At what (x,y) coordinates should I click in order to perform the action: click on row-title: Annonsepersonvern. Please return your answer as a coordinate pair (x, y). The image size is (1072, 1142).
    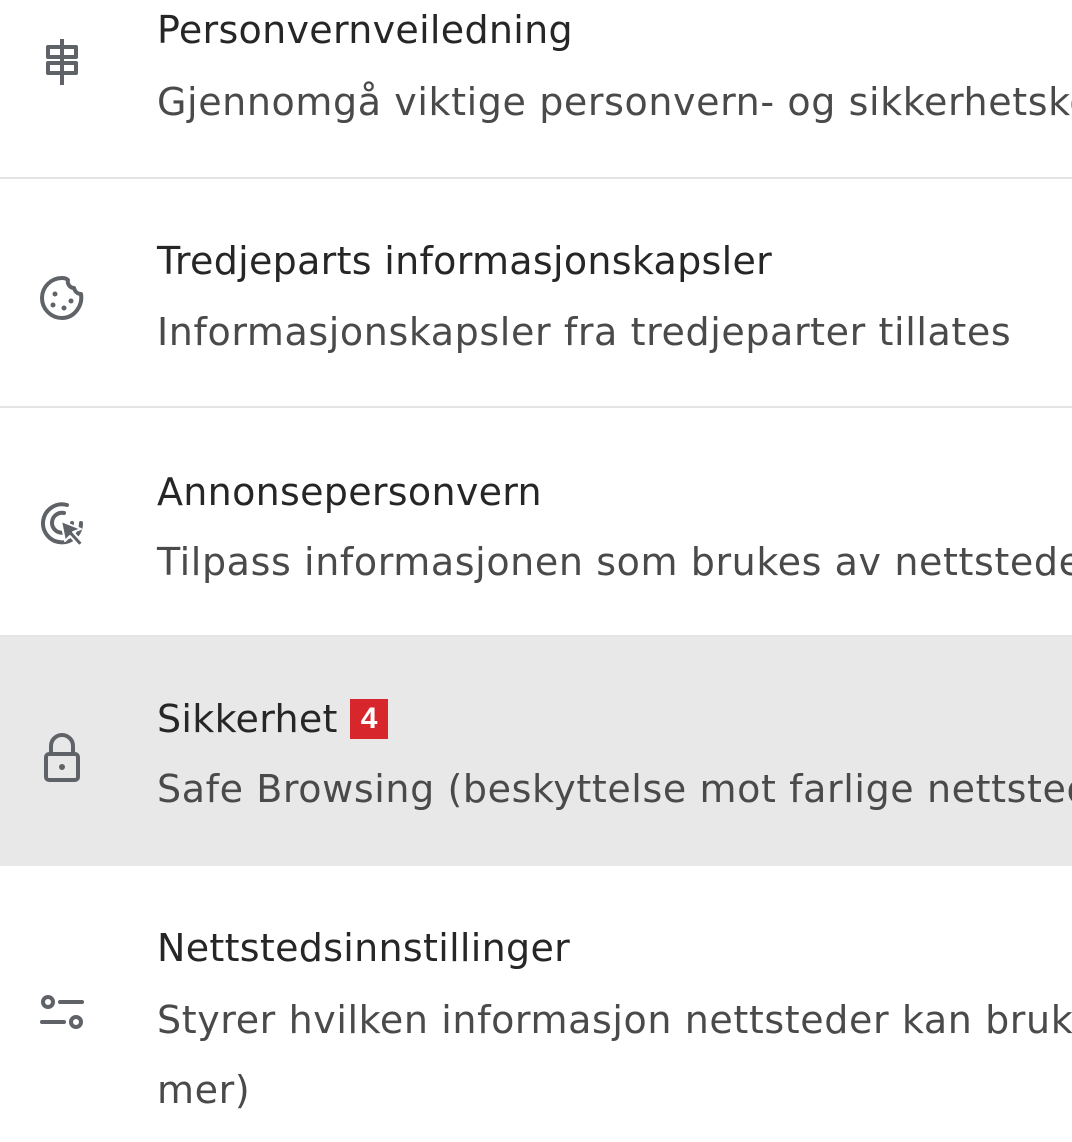
    Looking at the image, I should click on (349, 492).